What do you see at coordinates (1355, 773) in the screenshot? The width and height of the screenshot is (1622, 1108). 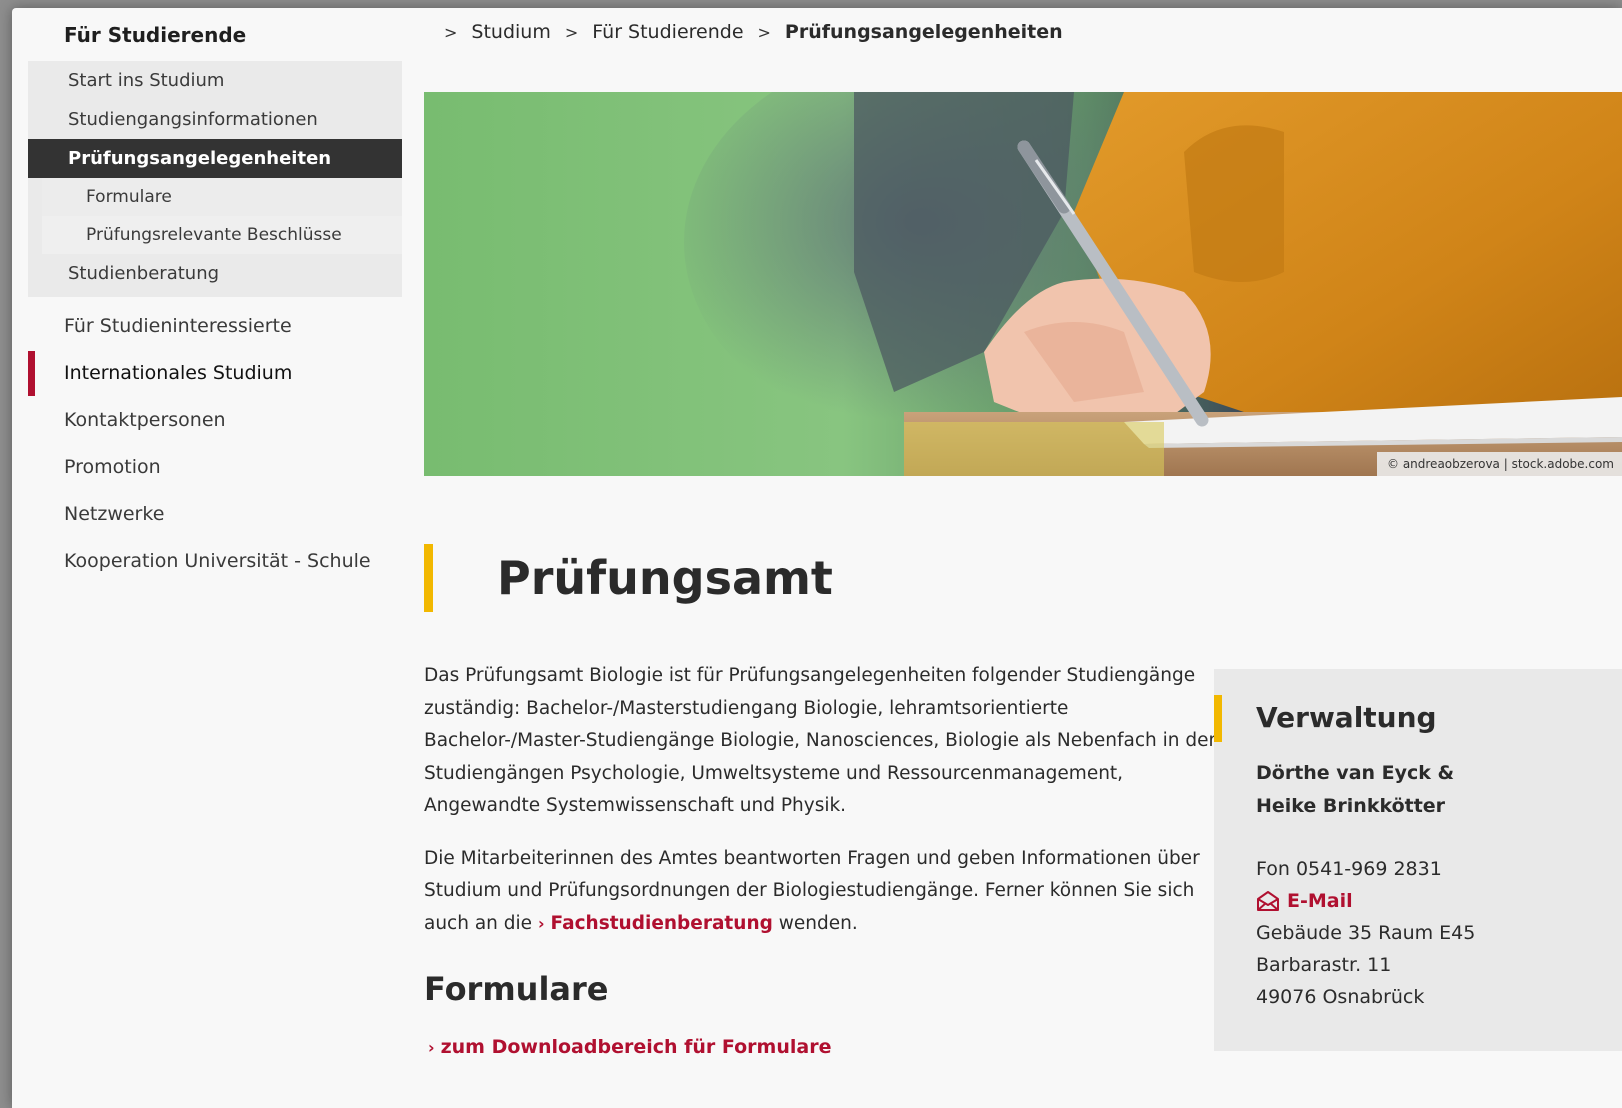 I see `contact-name: Dörthe van Eyck &` at bounding box center [1355, 773].